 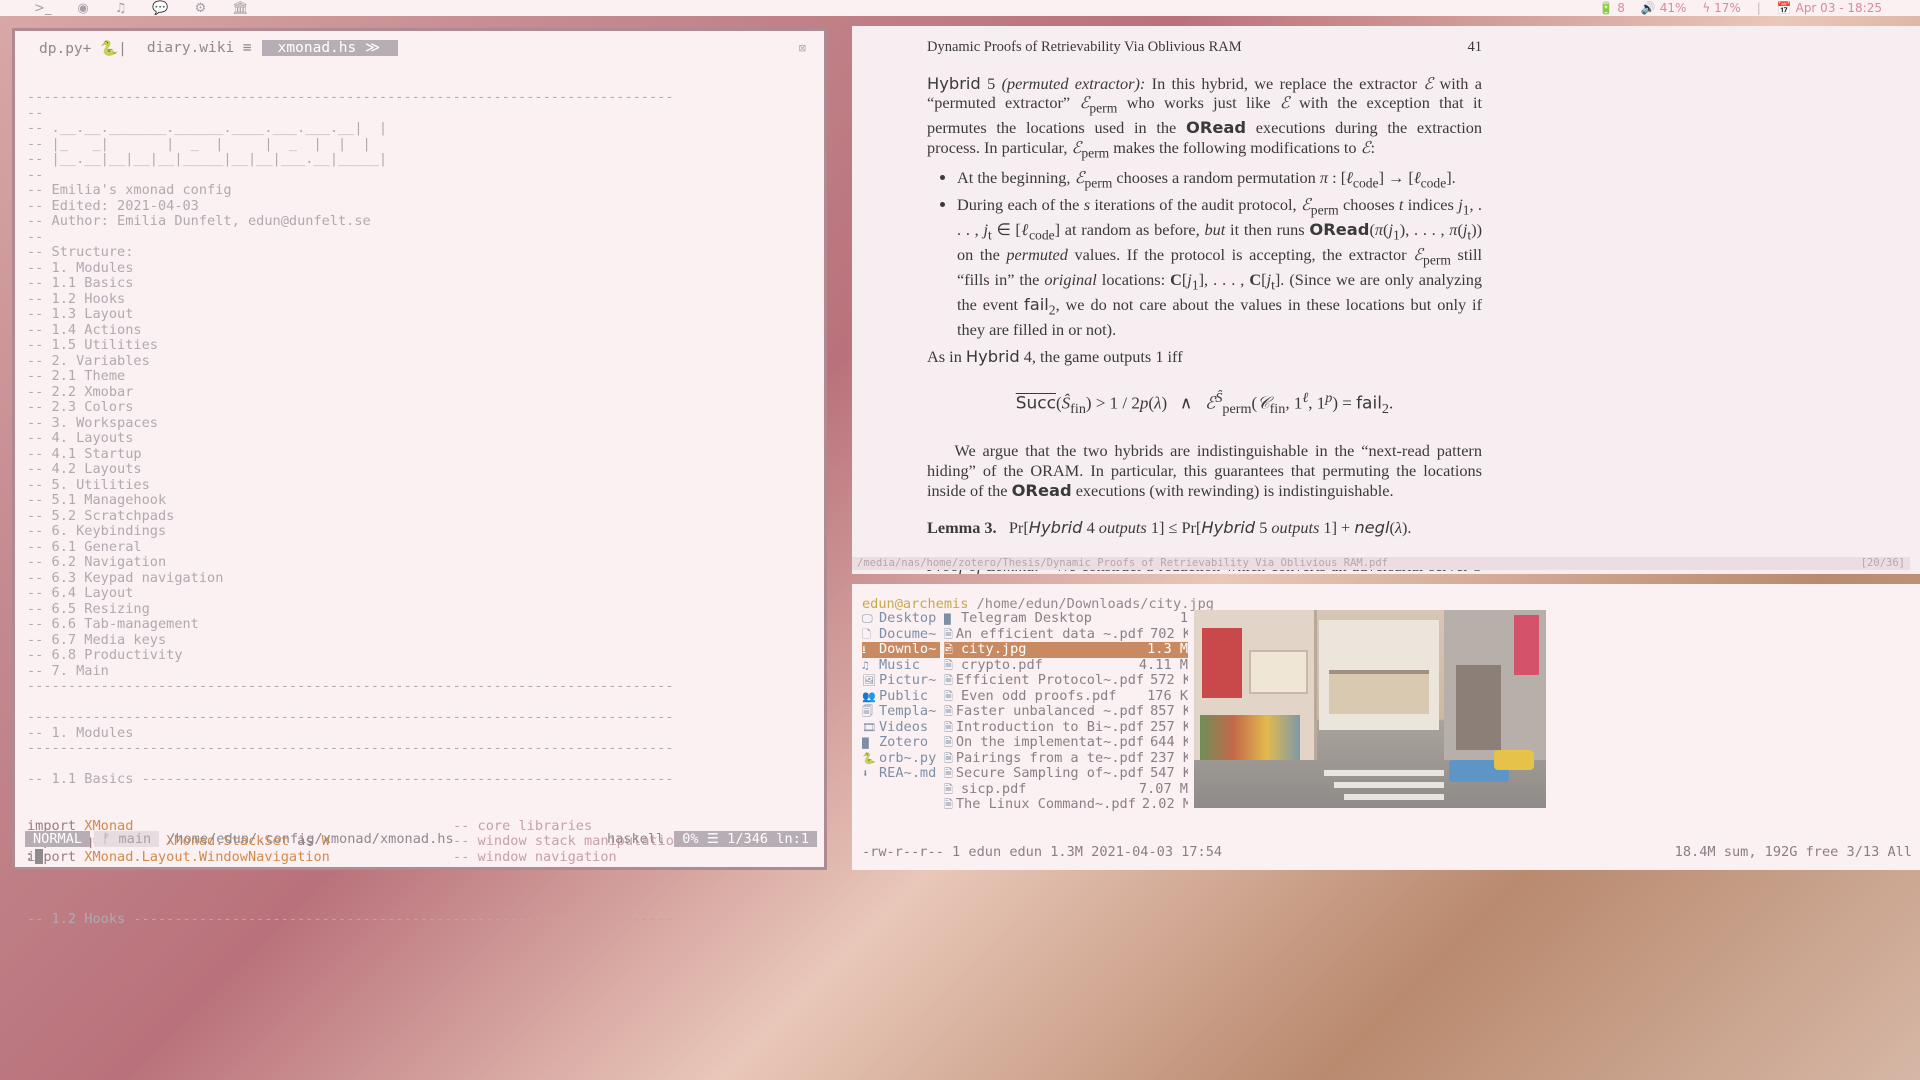 I want to click on file-row: 🗎 Pairings from a te~.pdf 237 K, so click(x=1066, y=759).